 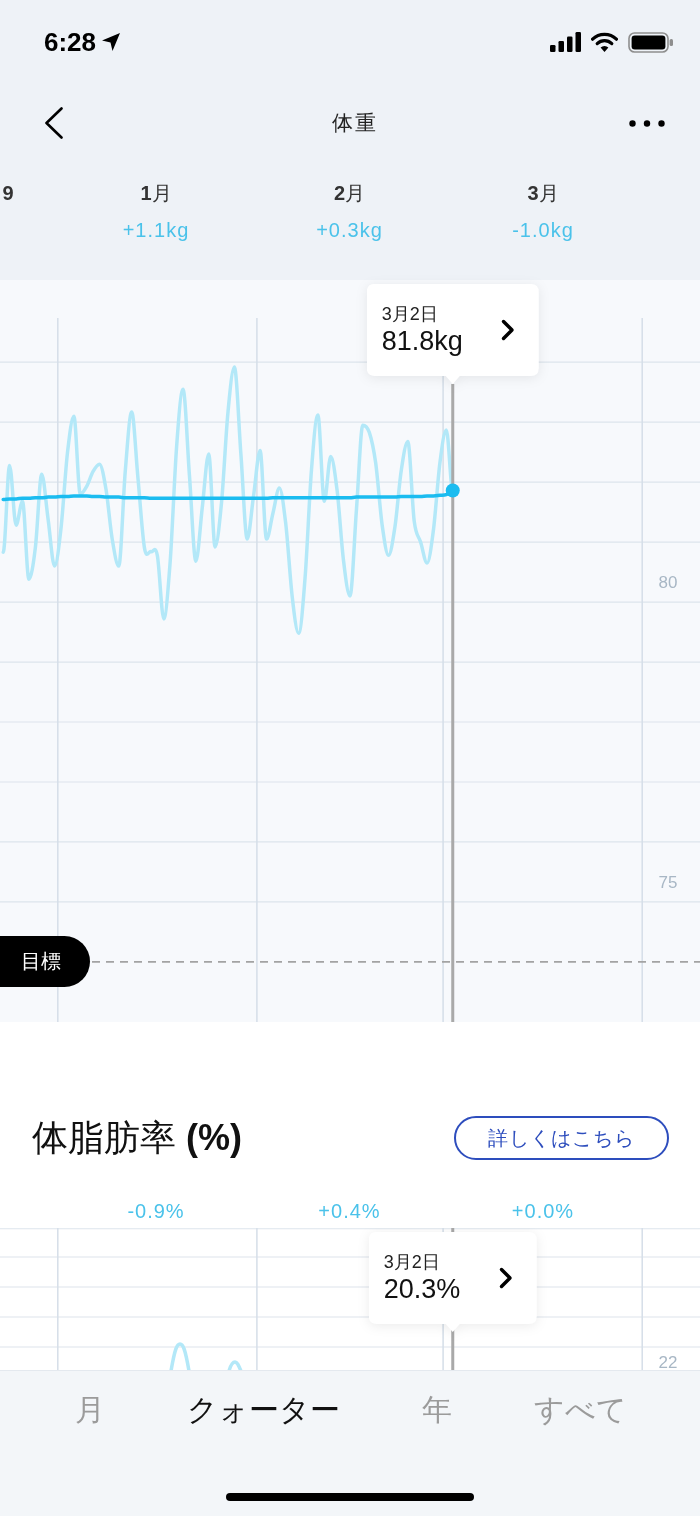 What do you see at coordinates (349, 1211) in the screenshot?
I see `change-value: +0.4%` at bounding box center [349, 1211].